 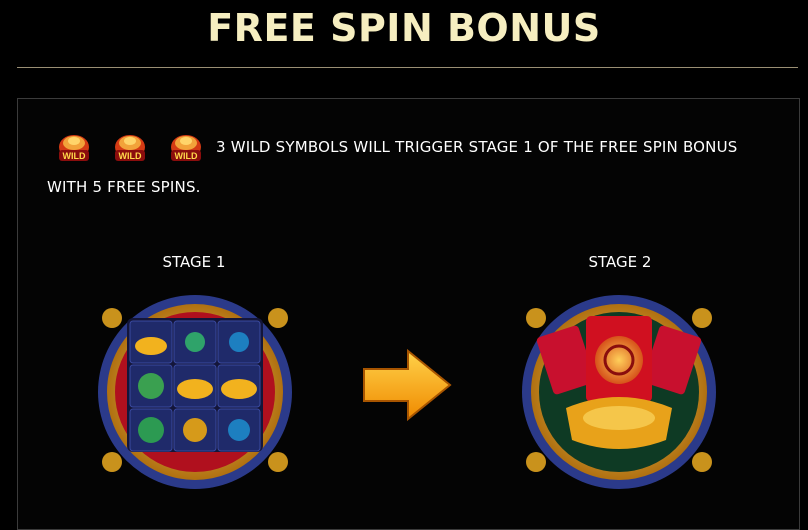 I want to click on stage-2-label: STAGE 2, so click(x=620, y=262).